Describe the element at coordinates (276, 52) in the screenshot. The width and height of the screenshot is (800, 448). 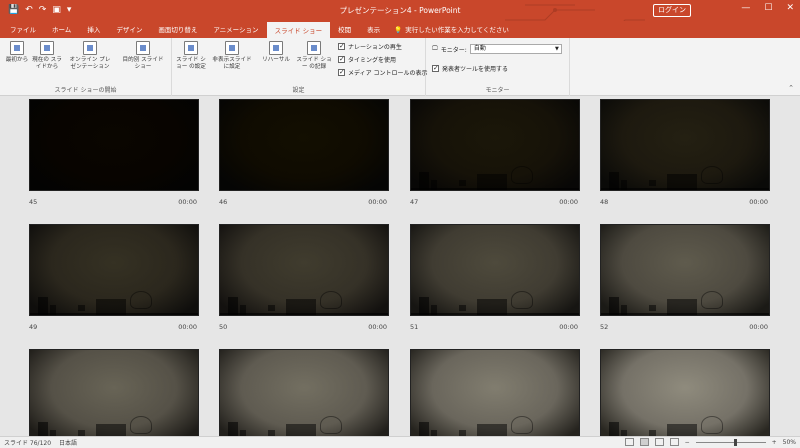
I see `rehearse-button: リハーサル` at that location.